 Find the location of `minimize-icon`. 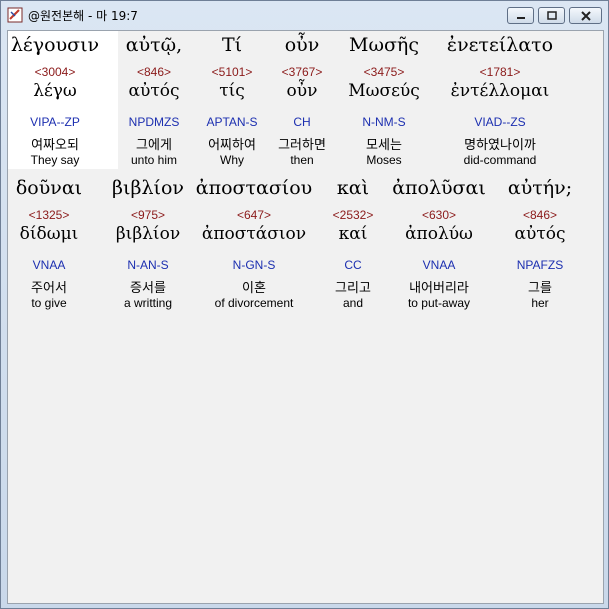

minimize-icon is located at coordinates (520, 17).